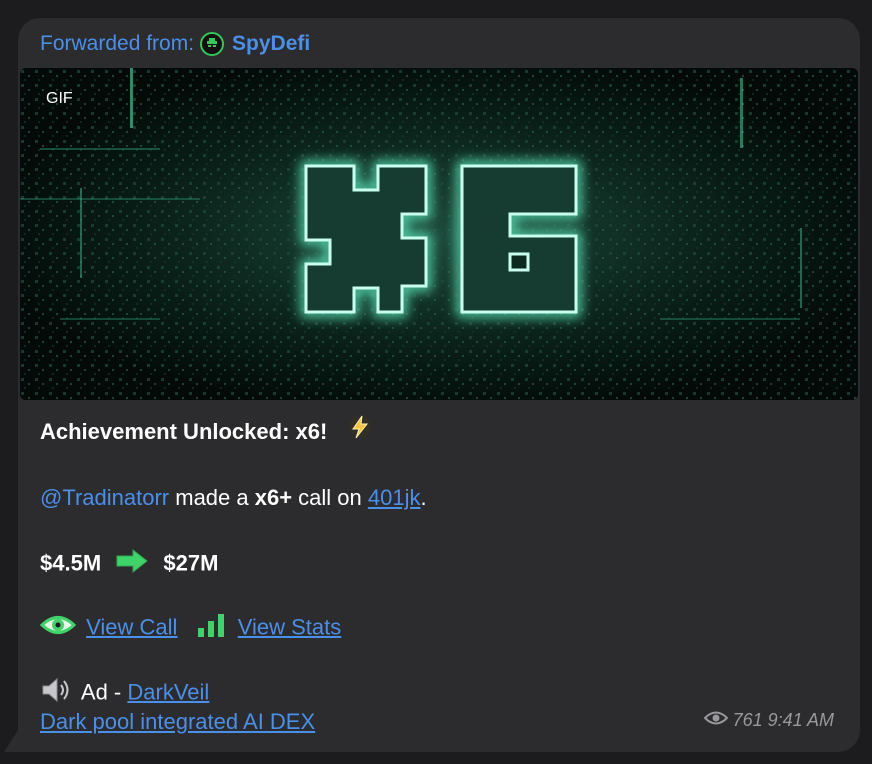  What do you see at coordinates (59, 98) in the screenshot?
I see `gif-badge: GIF` at bounding box center [59, 98].